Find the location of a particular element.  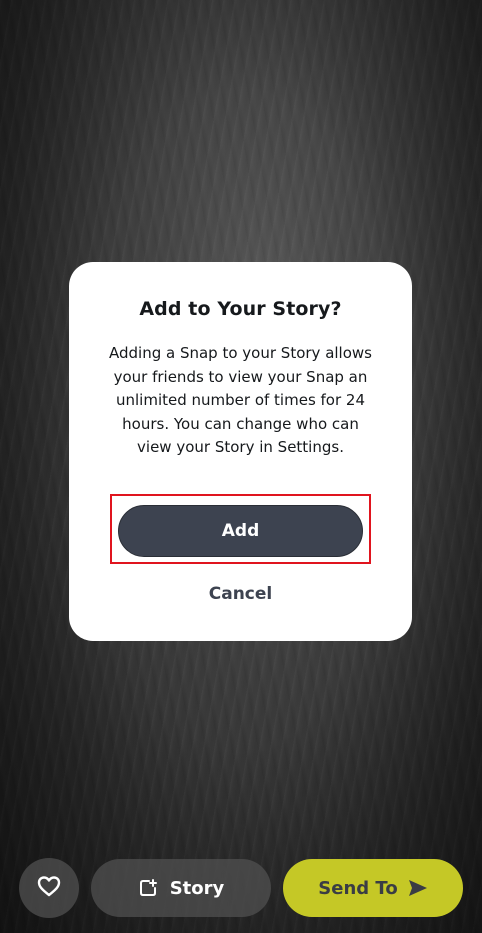

cancel-button: Cancel is located at coordinates (240, 594).